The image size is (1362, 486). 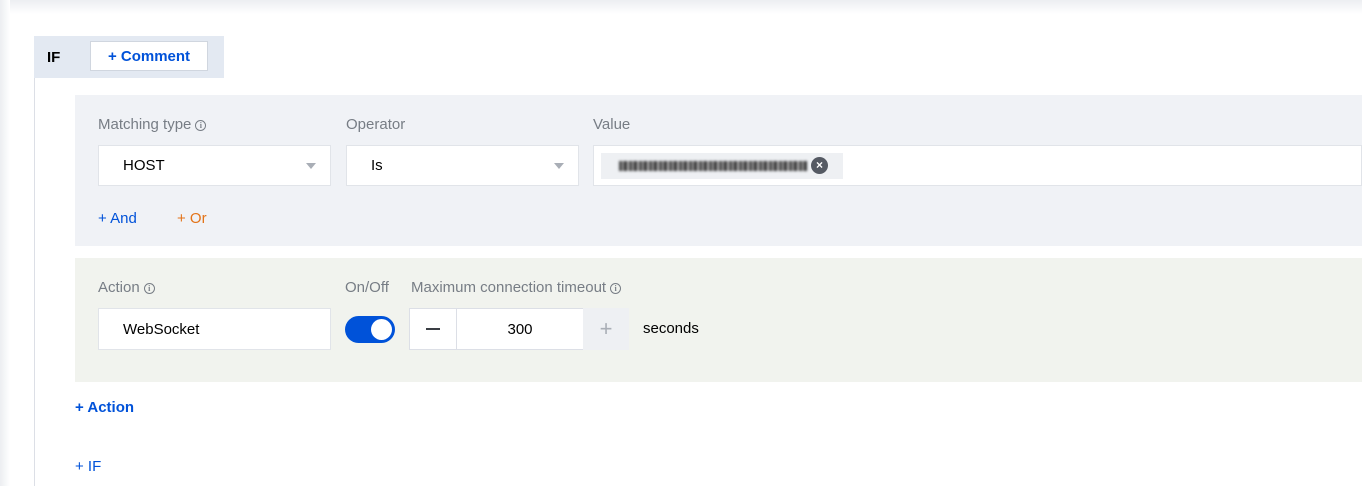 What do you see at coordinates (119, 287) in the screenshot?
I see `action-label-text: Action` at bounding box center [119, 287].